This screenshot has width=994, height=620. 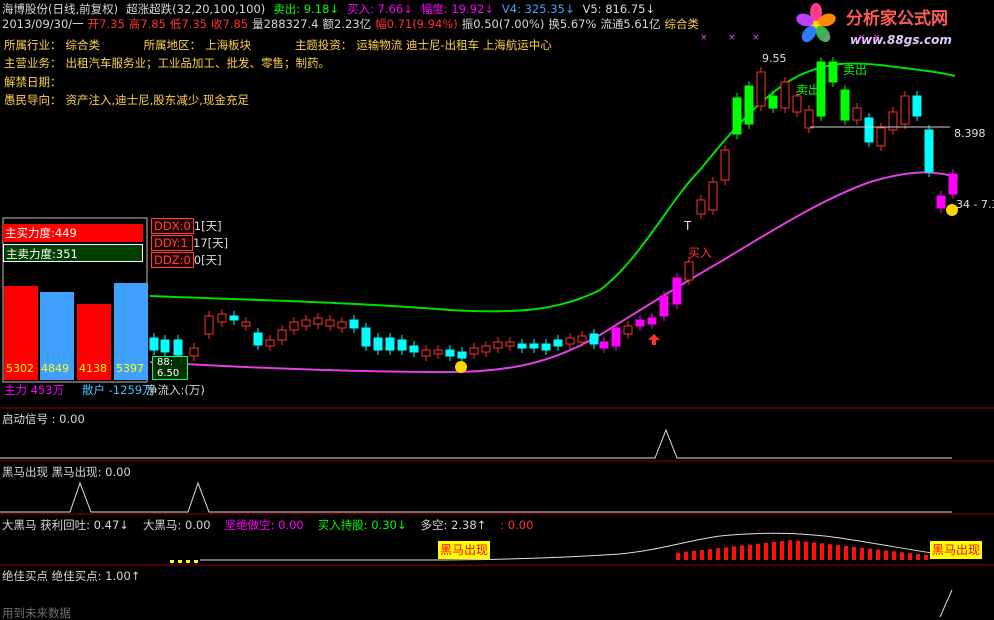 I want to click on high-price-label: 9.55, so click(x=774, y=58).